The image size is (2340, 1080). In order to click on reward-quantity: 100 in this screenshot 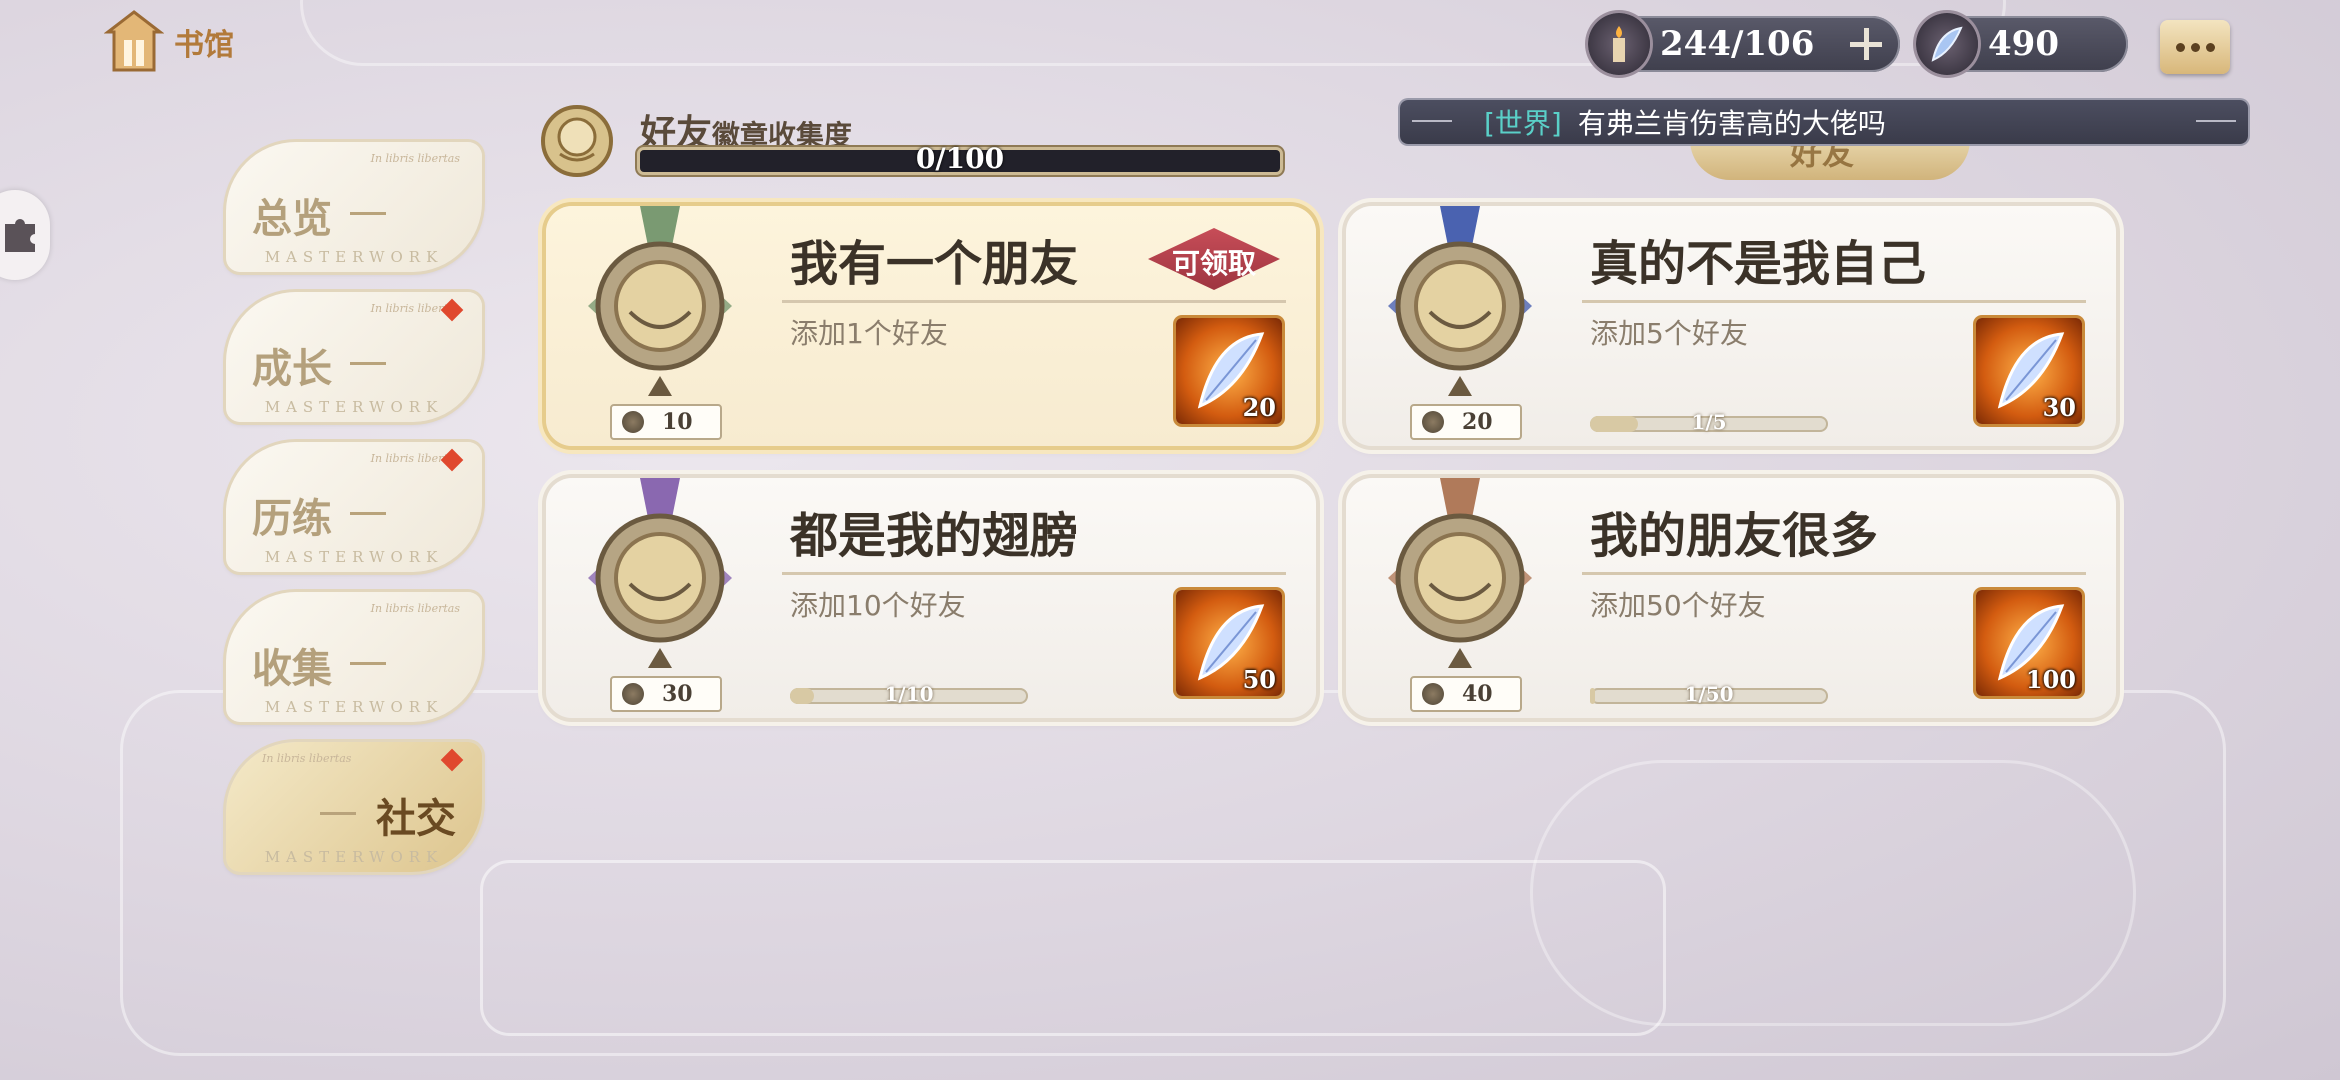, I will do `click(2050, 679)`.